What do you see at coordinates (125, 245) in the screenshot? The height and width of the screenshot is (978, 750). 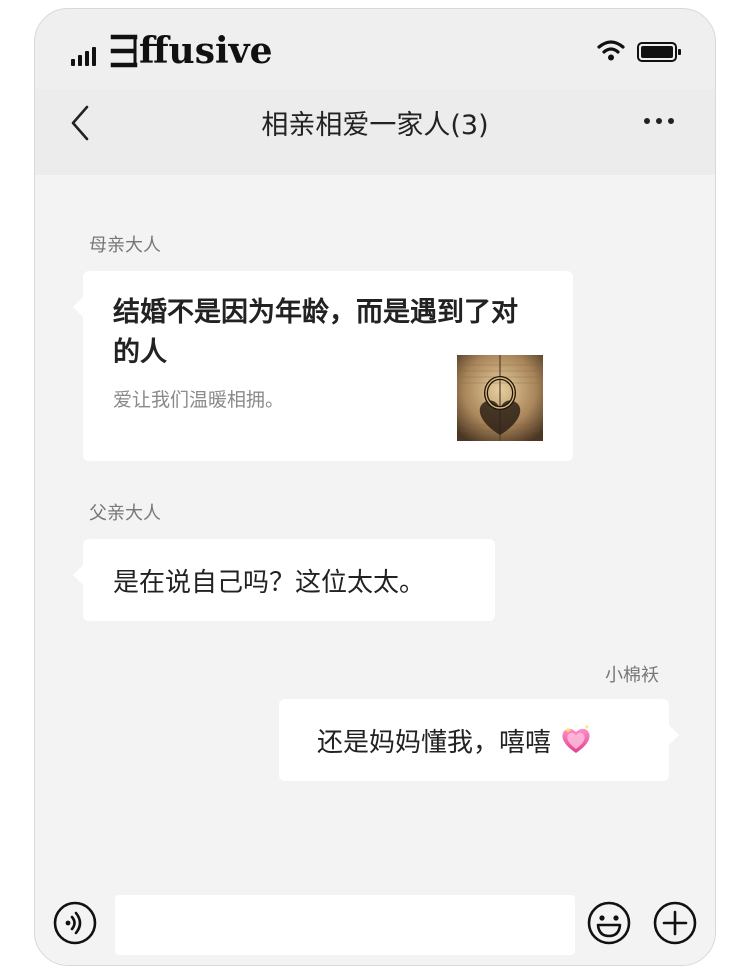 I see `sender-name: 母亲大人` at bounding box center [125, 245].